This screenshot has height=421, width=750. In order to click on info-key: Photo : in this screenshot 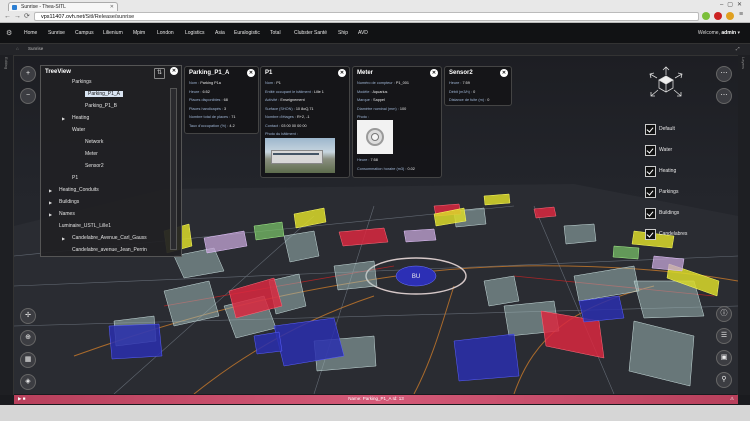, I will do `click(363, 117)`.